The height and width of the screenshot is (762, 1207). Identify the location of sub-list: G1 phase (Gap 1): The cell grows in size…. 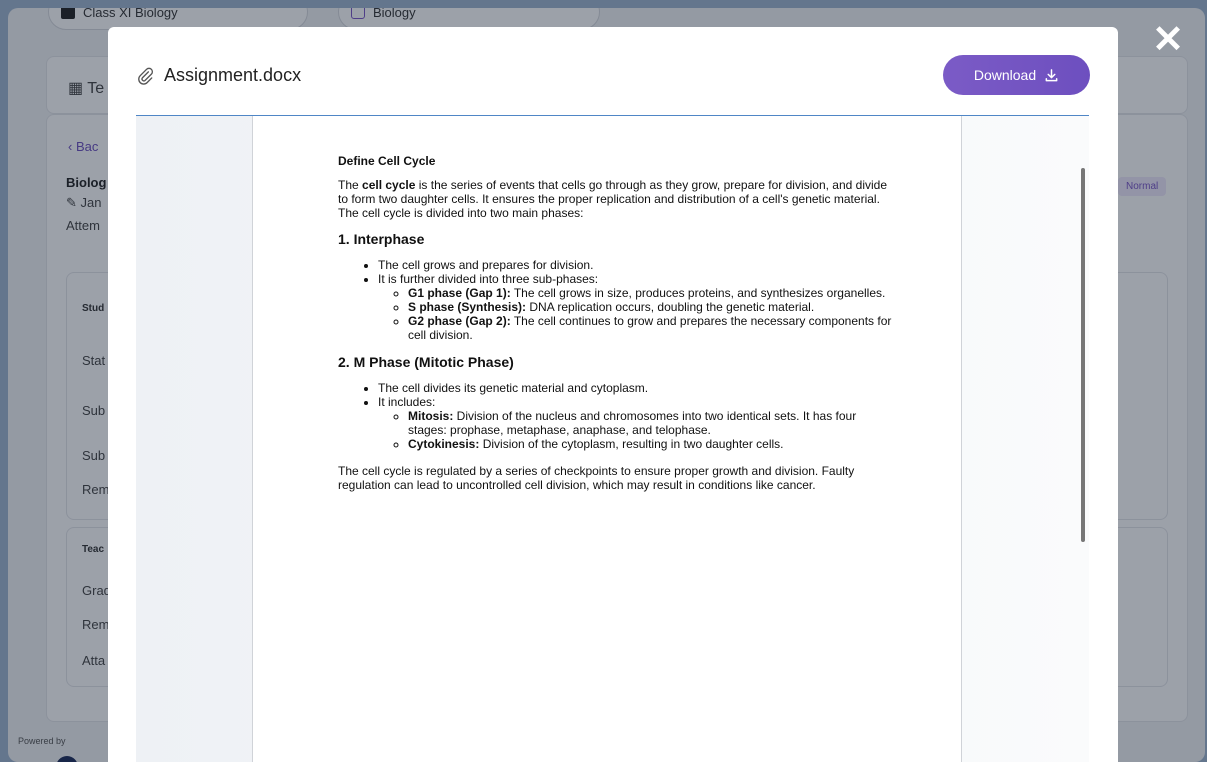
(638, 314).